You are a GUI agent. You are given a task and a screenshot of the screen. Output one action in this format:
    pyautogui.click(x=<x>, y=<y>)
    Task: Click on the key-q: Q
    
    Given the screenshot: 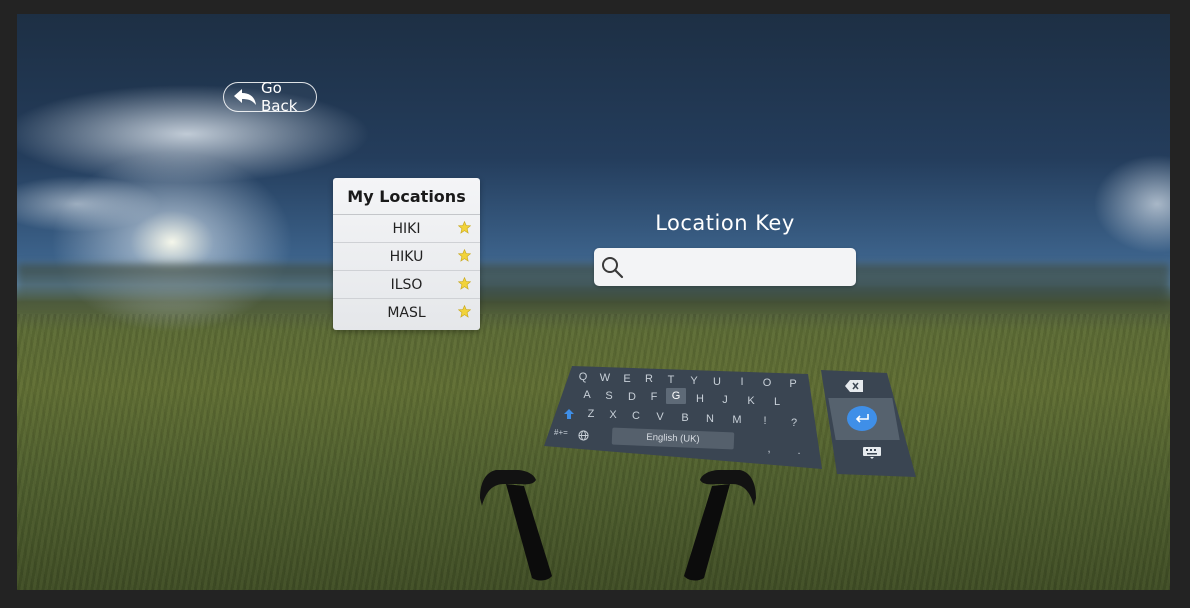 What is the action you would take?
    pyautogui.click(x=583, y=377)
    